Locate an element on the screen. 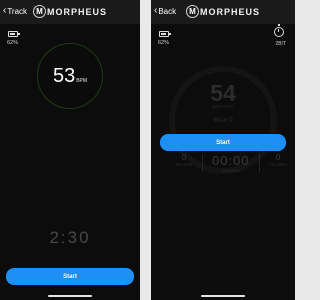 This screenshot has height=300, width=320. stat-label: CALORIES is located at coordinates (278, 165).